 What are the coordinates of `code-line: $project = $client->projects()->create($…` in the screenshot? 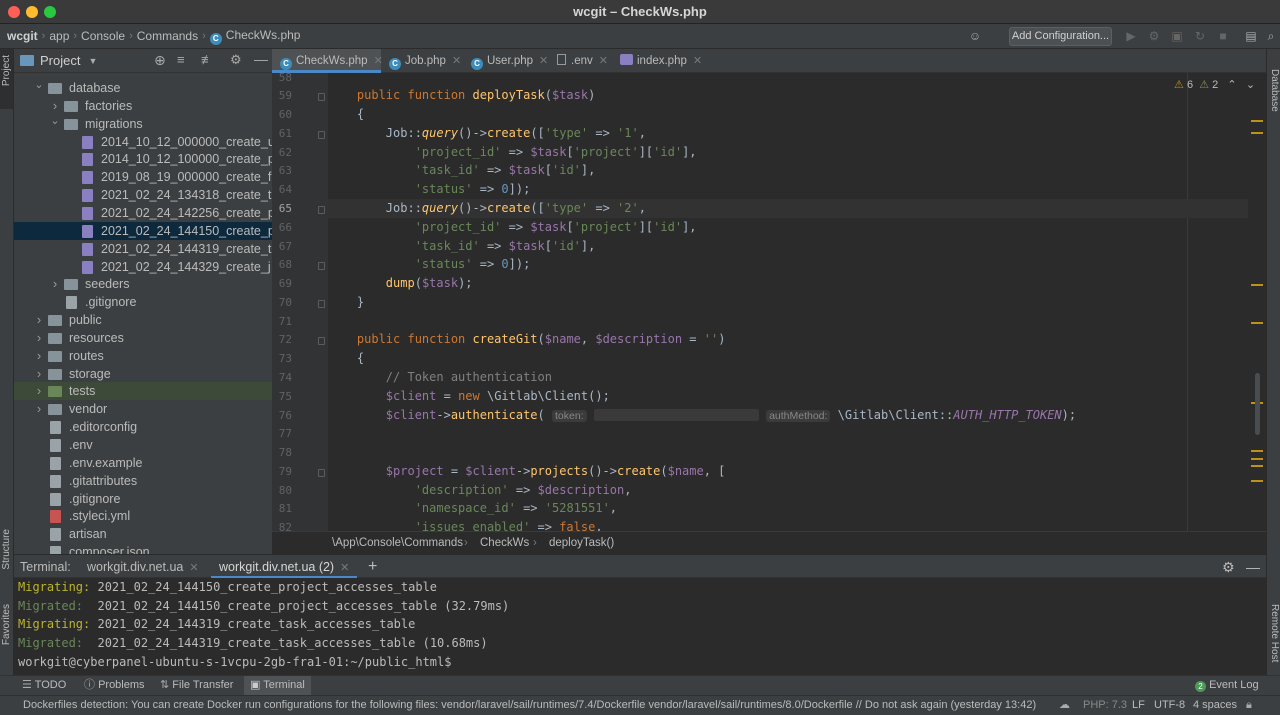 It's located at (788, 471).